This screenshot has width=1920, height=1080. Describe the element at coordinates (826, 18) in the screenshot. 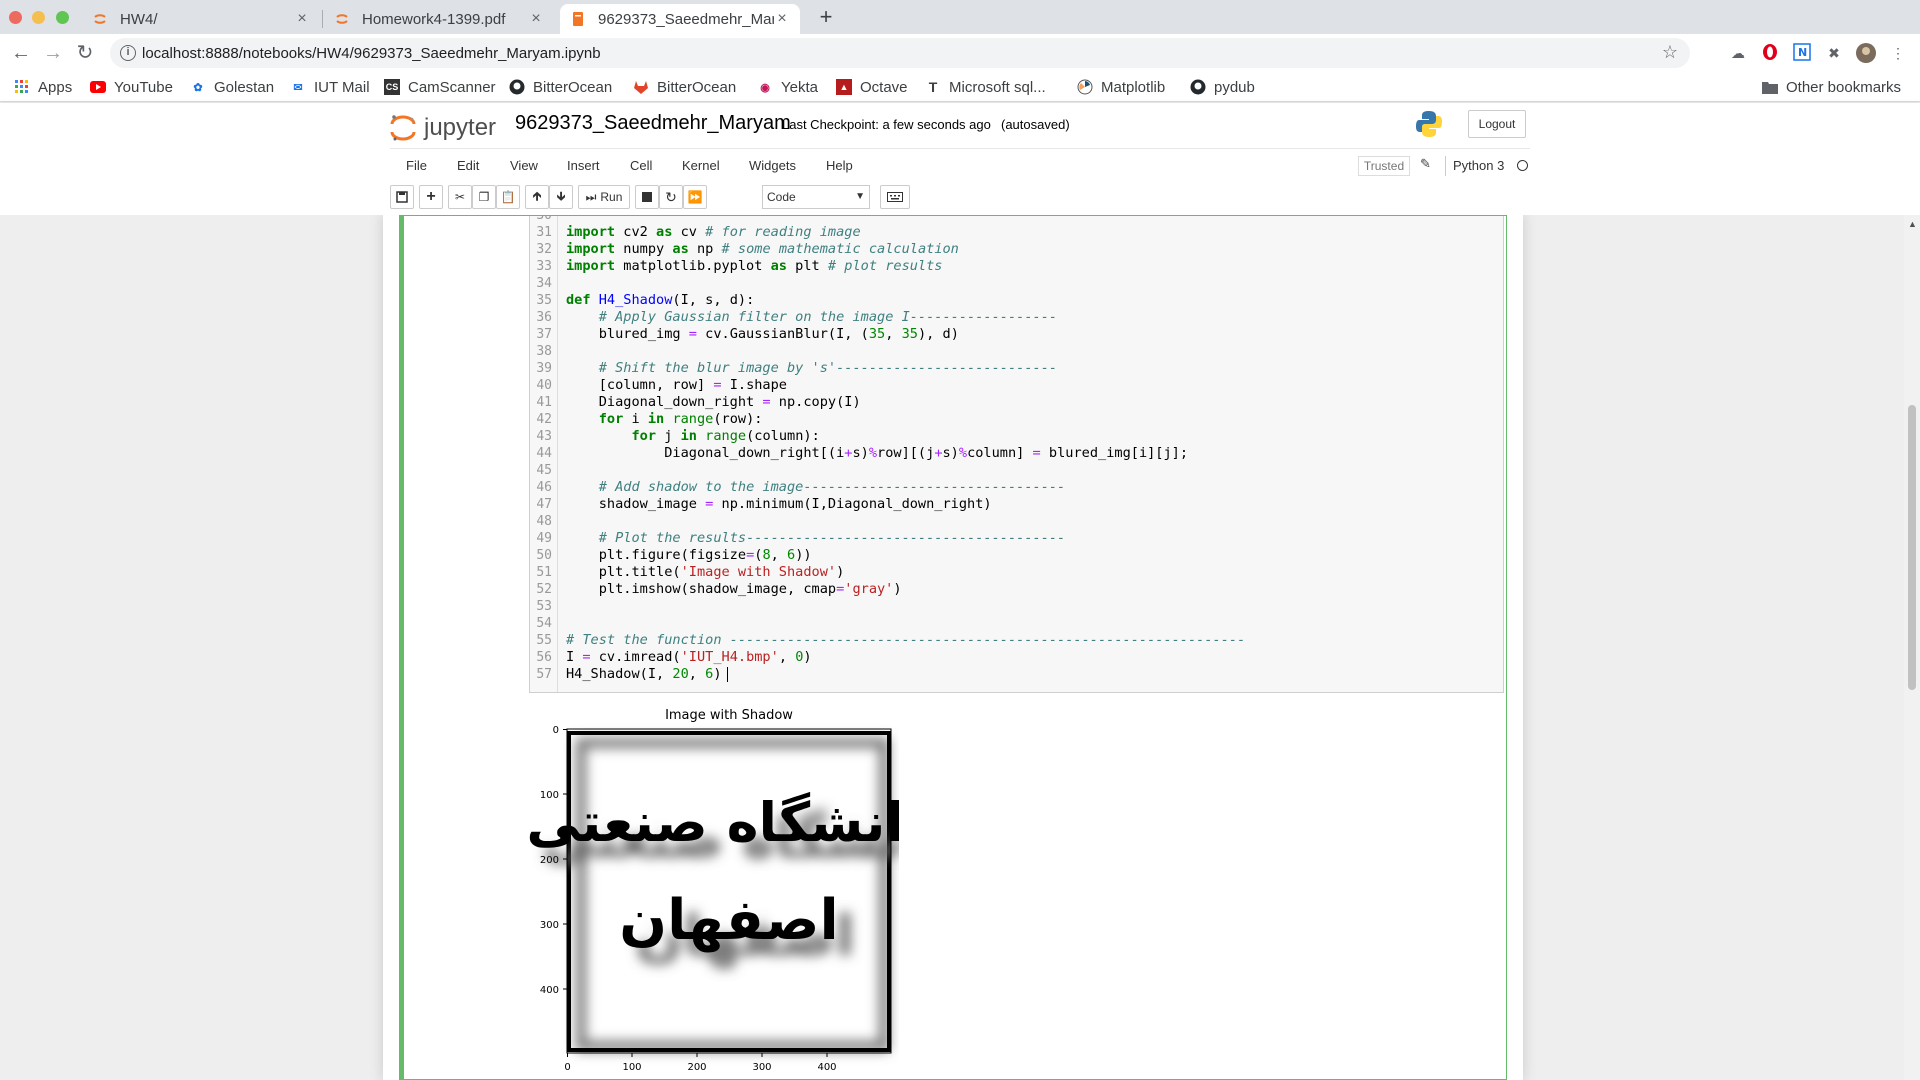

I see `new-tab-button: +` at that location.